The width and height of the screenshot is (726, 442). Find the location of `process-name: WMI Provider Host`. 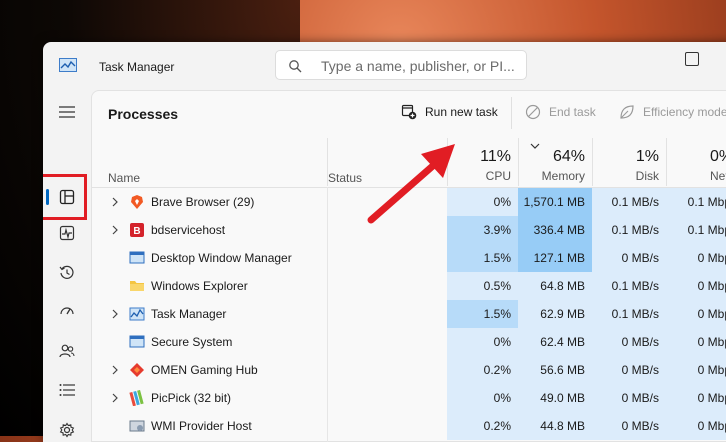

process-name: WMI Provider Host is located at coordinates (201, 426).